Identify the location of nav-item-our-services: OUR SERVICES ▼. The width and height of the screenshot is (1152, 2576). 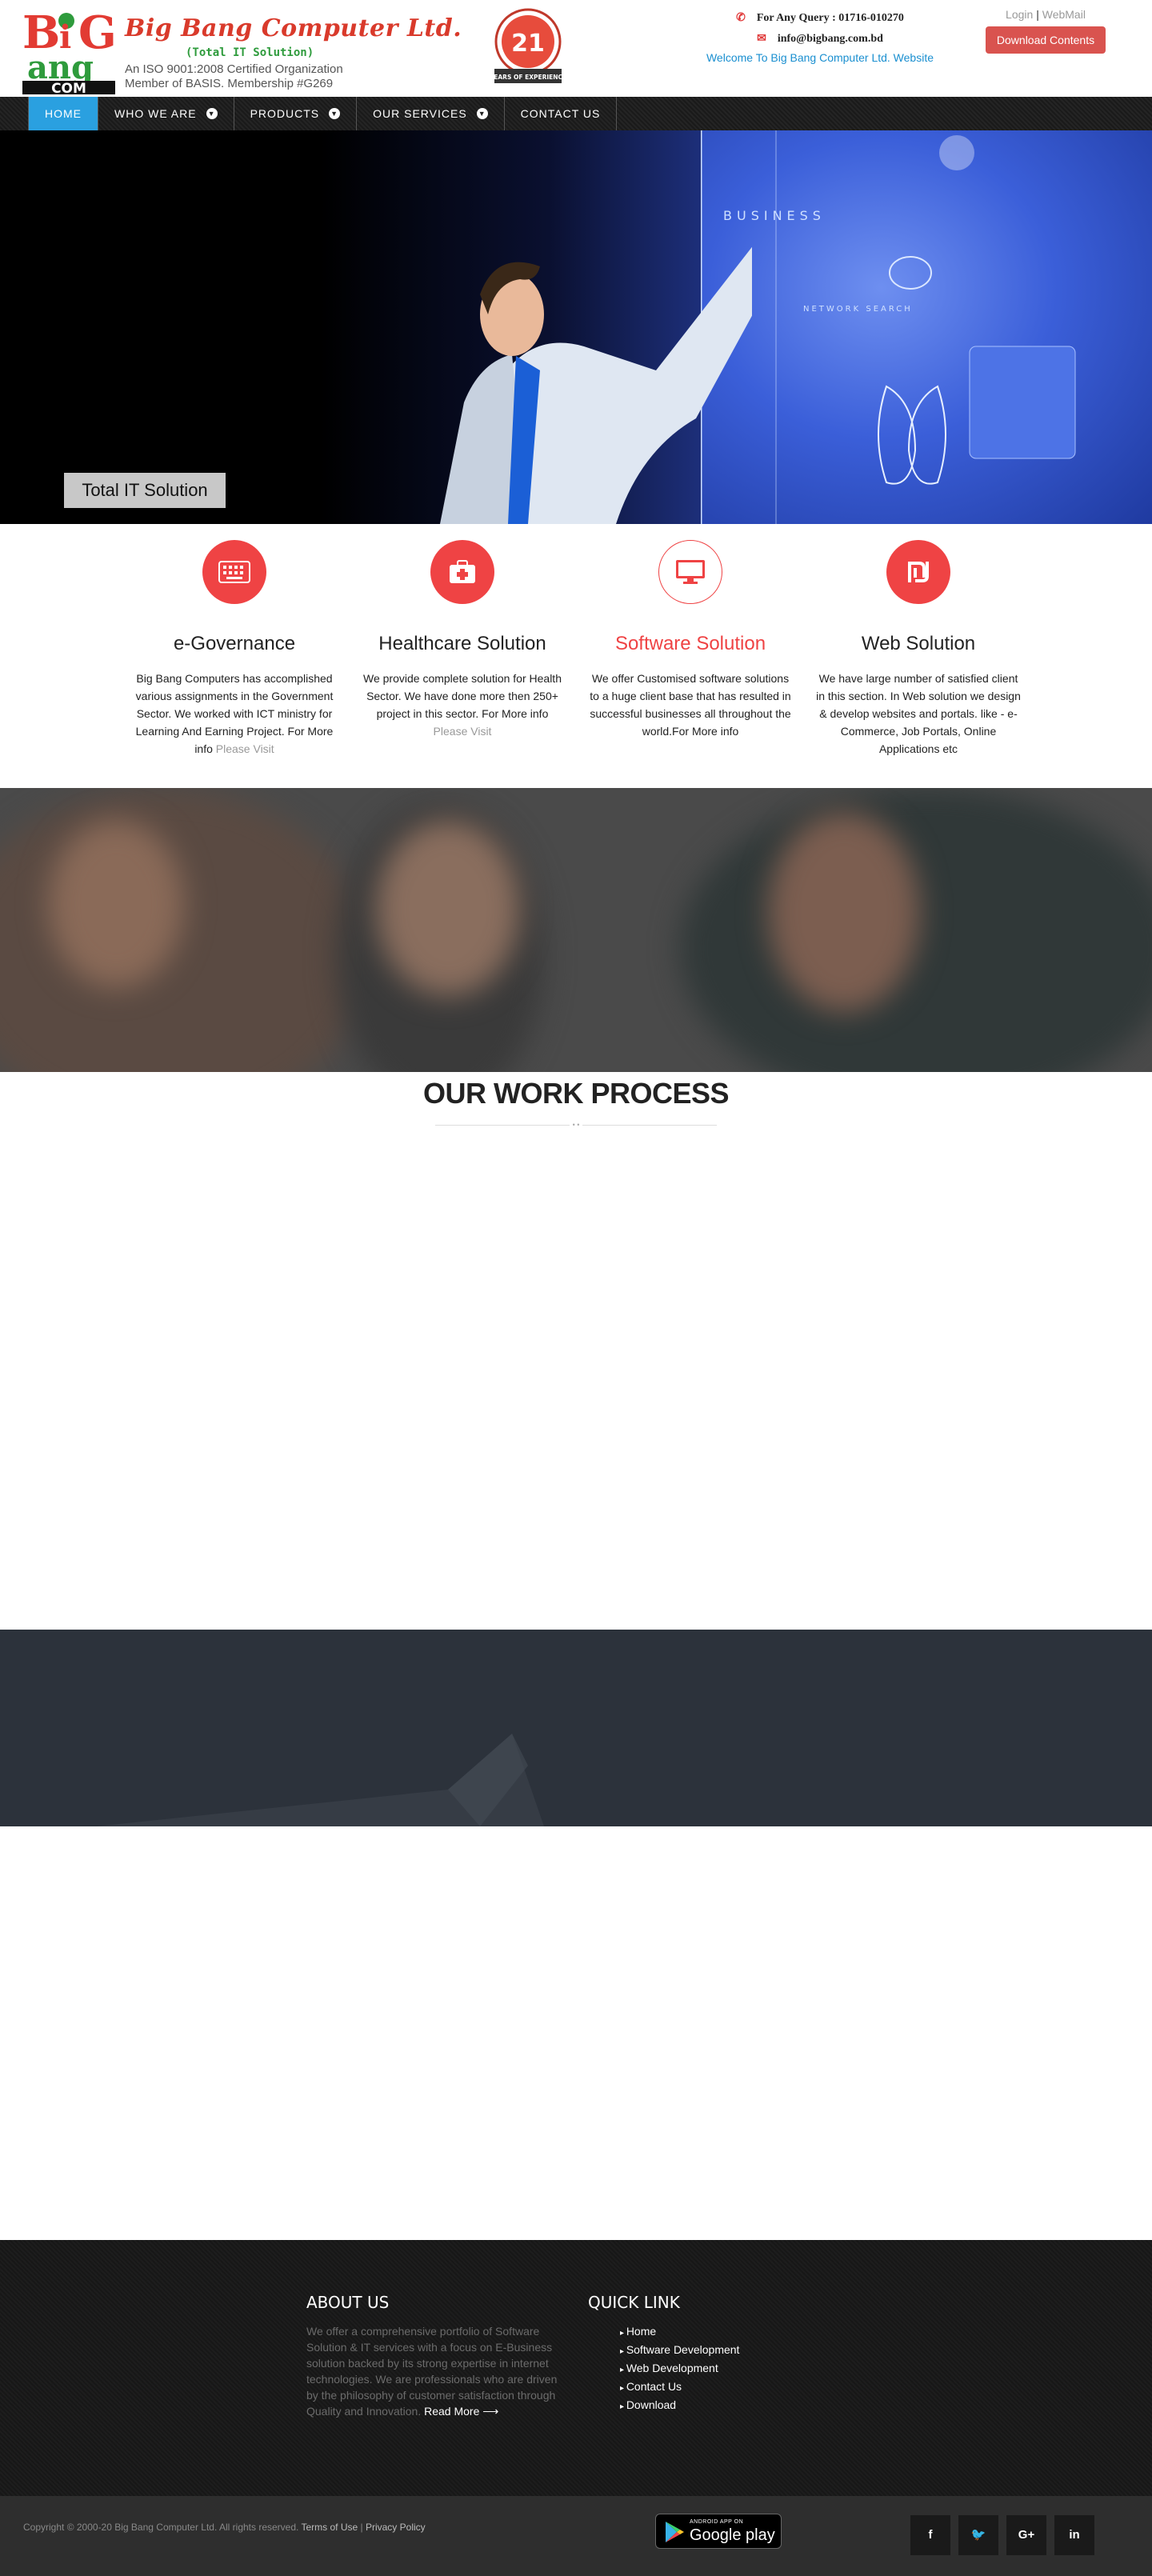
(431, 113).